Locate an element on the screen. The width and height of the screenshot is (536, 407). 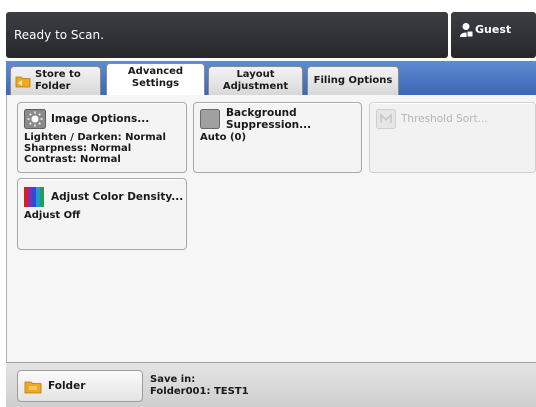
sharpness-value: Sharpness: Normal is located at coordinates (78, 148).